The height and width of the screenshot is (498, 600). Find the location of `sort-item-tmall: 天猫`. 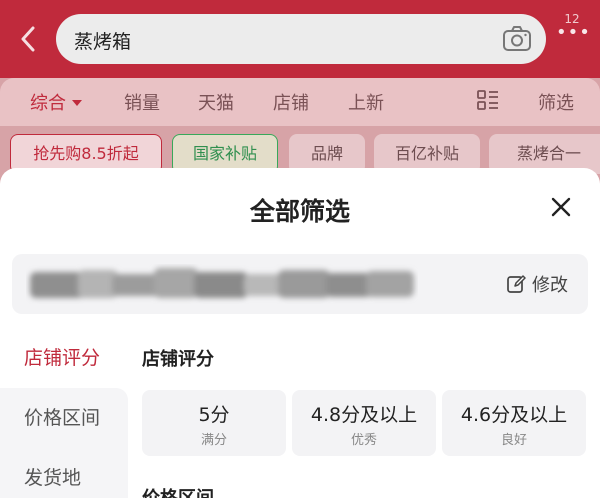

sort-item-tmall: 天猫 is located at coordinates (216, 102).